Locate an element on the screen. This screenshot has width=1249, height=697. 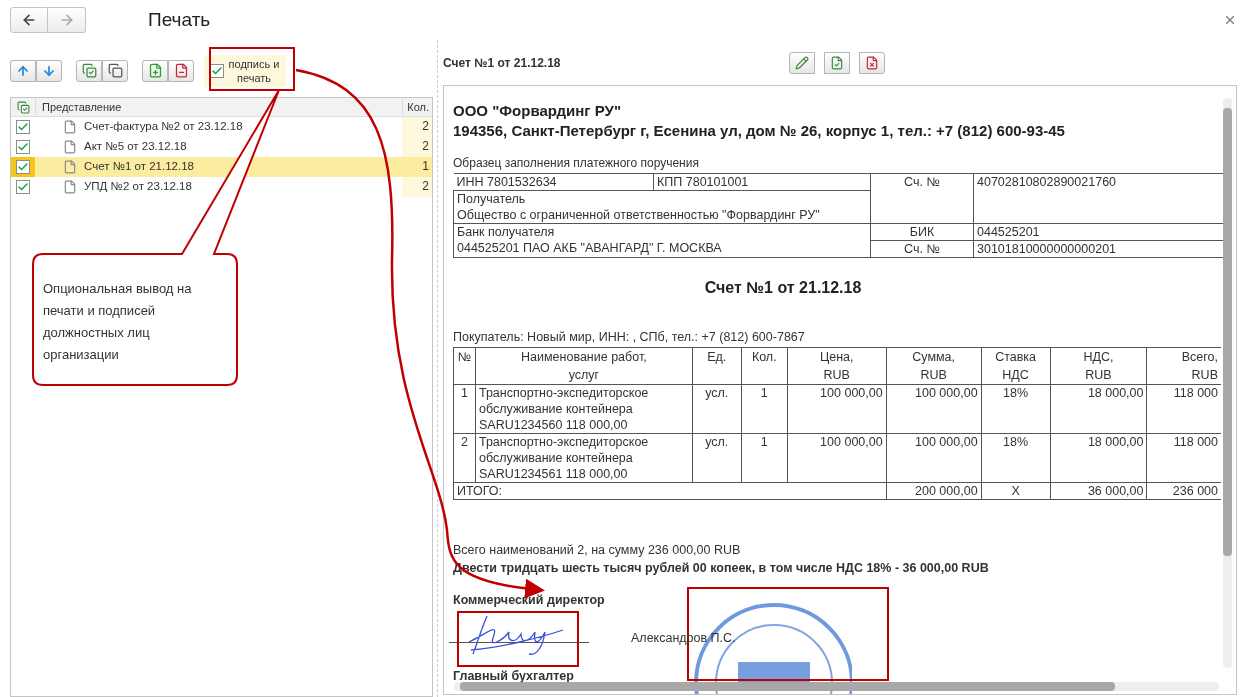
remove-copy-button is located at coordinates (181, 70).